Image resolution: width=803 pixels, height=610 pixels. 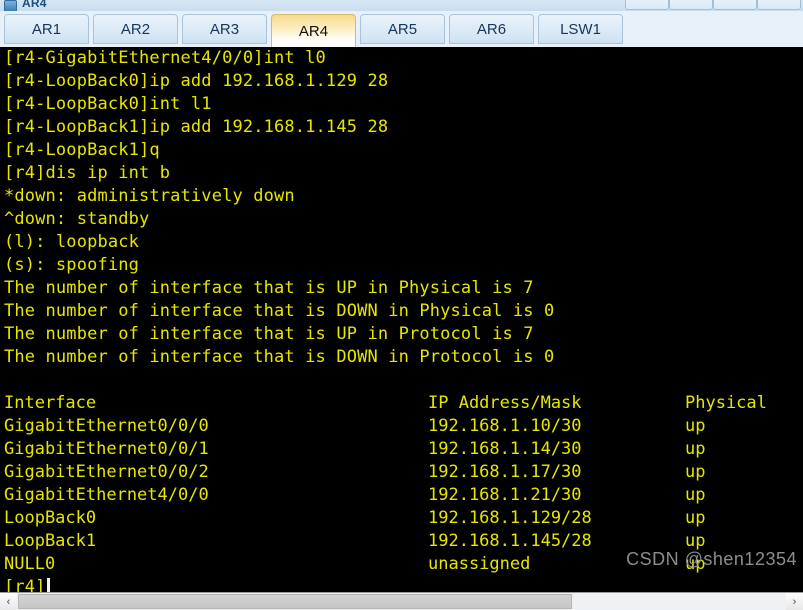 What do you see at coordinates (50, 403) in the screenshot?
I see `column-header-interface: Interface` at bounding box center [50, 403].